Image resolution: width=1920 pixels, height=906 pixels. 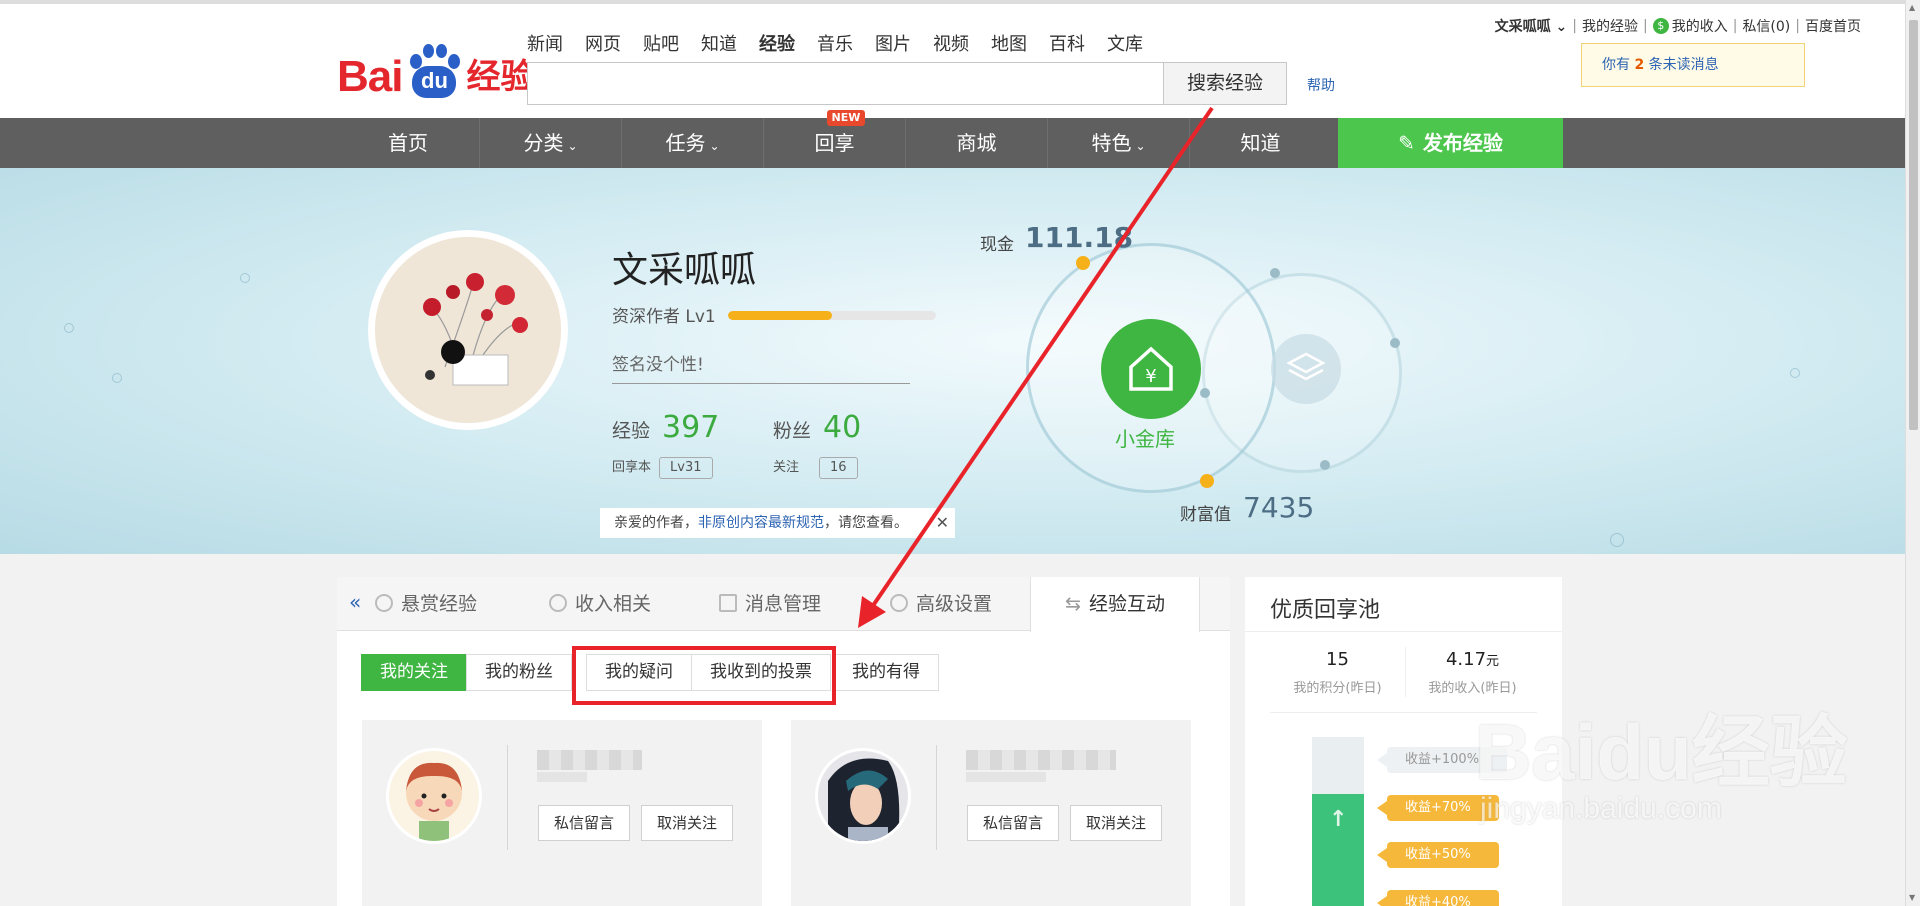 I want to click on subtab-gains: 我的有得, so click(x=886, y=672).